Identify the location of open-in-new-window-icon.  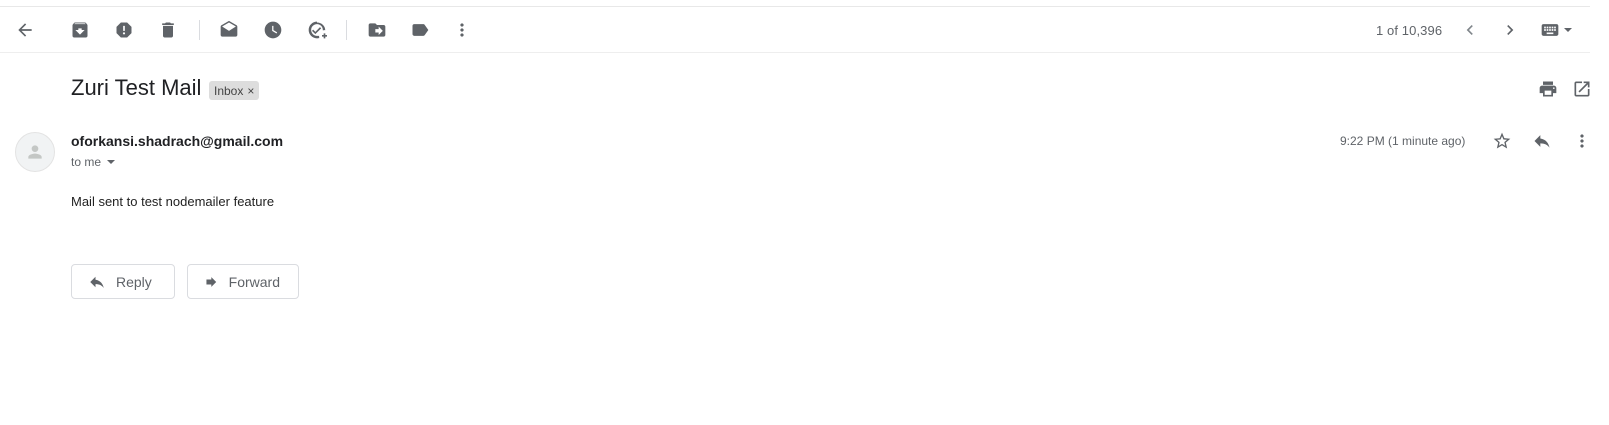
(1582, 89).